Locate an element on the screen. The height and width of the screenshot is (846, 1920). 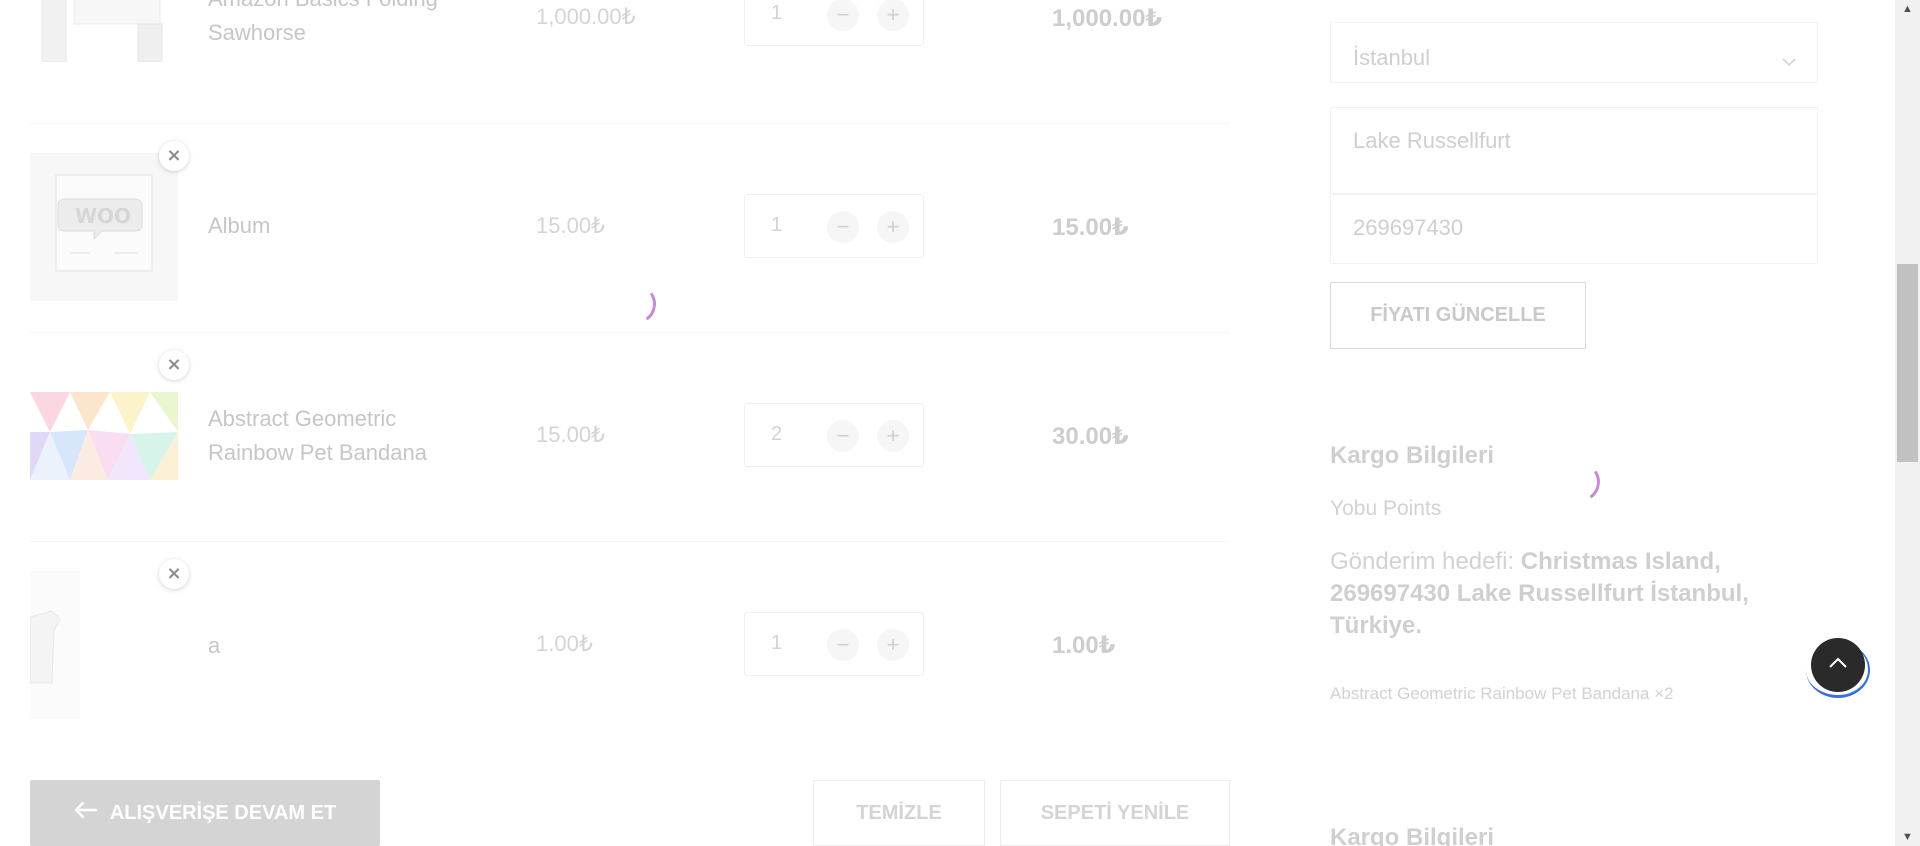
tshirt-image is located at coordinates (55, 645).